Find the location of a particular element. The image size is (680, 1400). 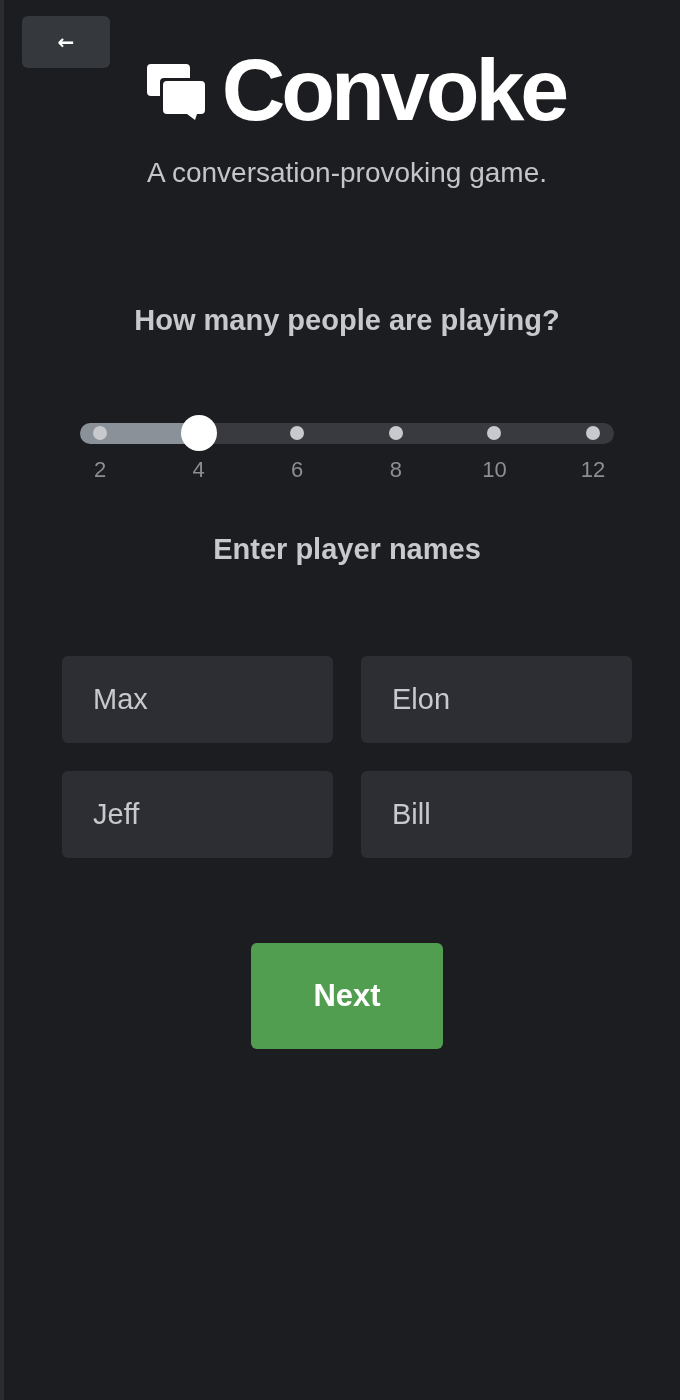

logo-text: Convoke is located at coordinates (393, 90).